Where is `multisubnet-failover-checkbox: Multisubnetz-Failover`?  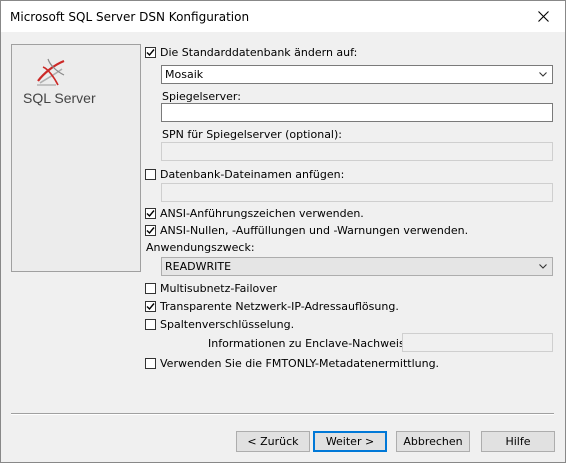 multisubnet-failover-checkbox: Multisubnetz-Failover is located at coordinates (211, 288).